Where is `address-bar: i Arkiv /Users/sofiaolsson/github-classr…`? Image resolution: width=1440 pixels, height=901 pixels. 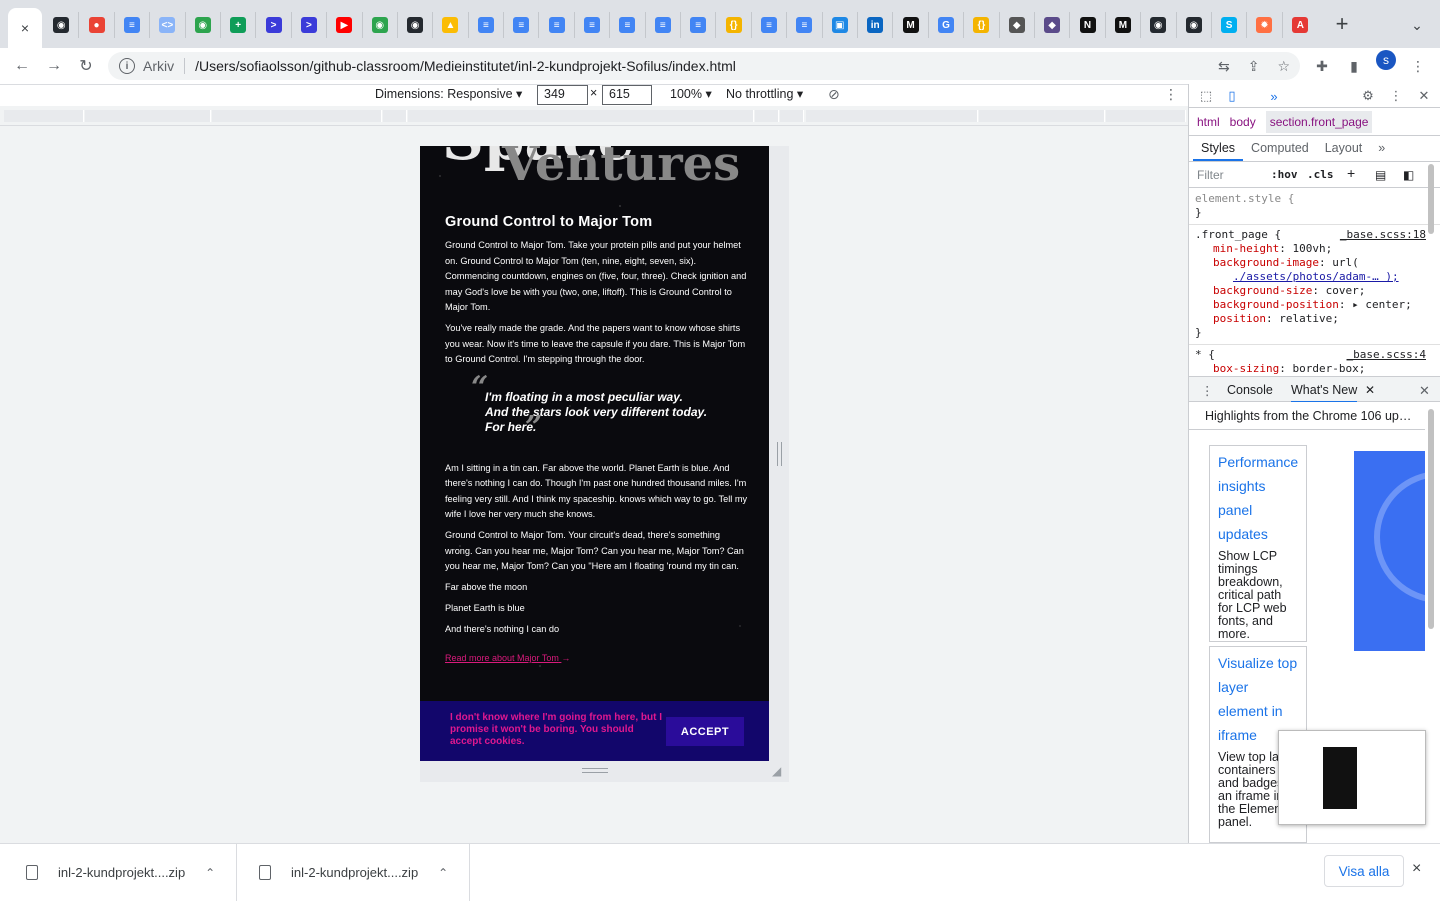 address-bar: i Arkiv /Users/sofiaolsson/github-classr… is located at coordinates (704, 66).